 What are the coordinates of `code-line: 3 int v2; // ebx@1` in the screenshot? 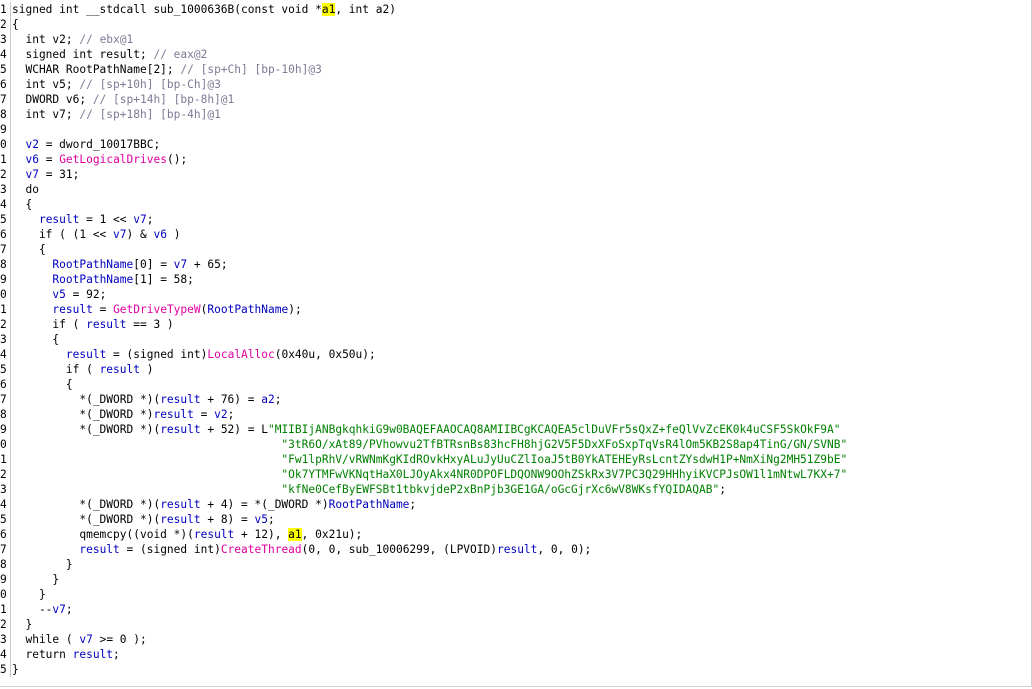 It's located at (516, 39).